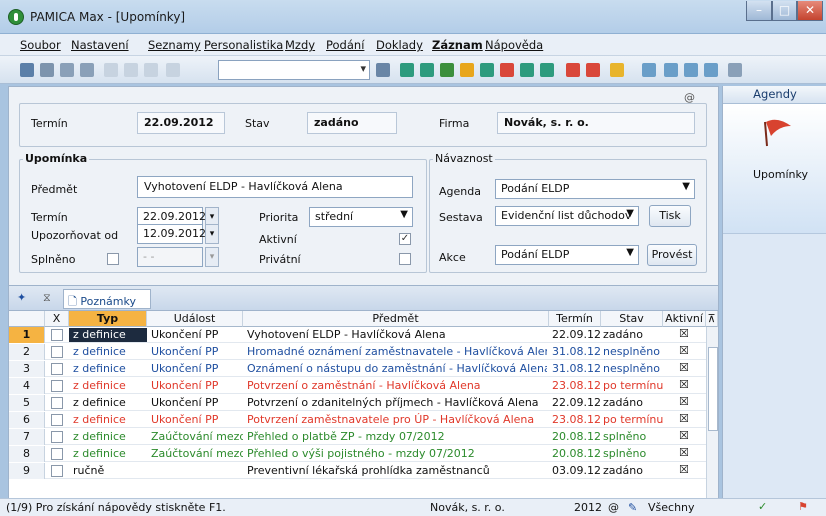 This screenshot has width=826, height=516. I want to click on folder-icon, so click(617, 70).